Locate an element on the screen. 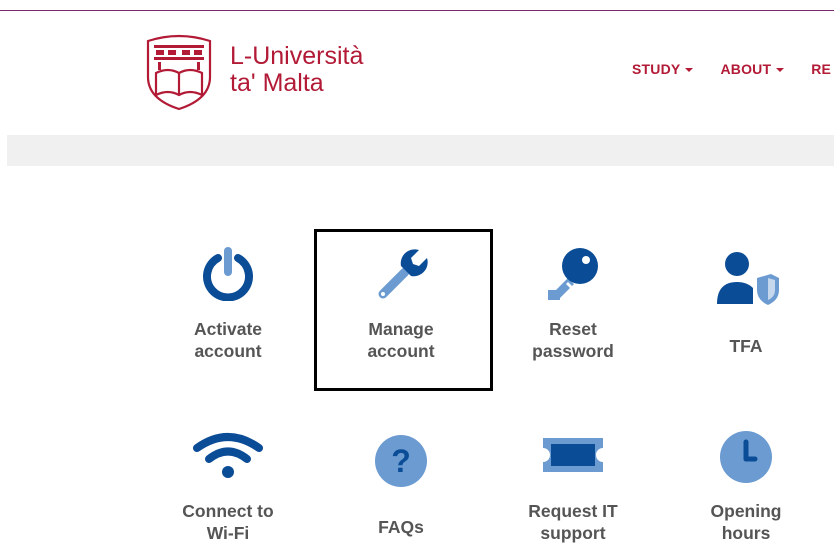  tile-tfa: TFA is located at coordinates (746, 305).